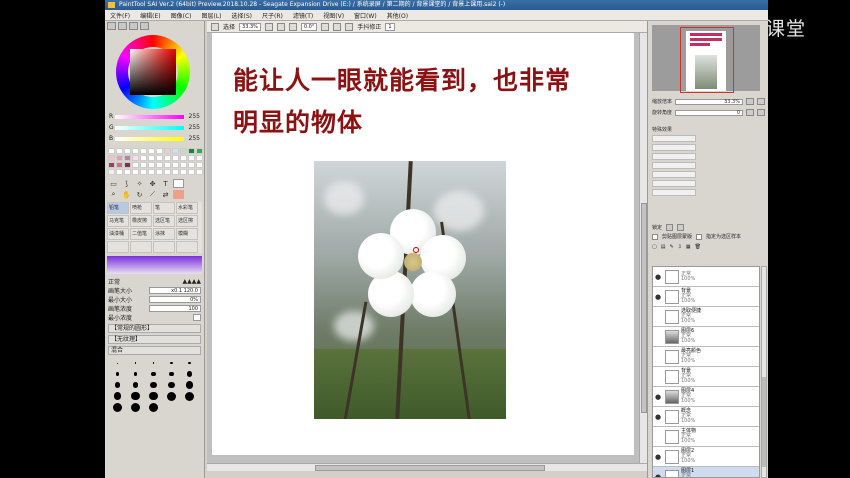 The height and width of the screenshot is (478, 850). I want to click on menu-item: 图层(L), so click(212, 15).